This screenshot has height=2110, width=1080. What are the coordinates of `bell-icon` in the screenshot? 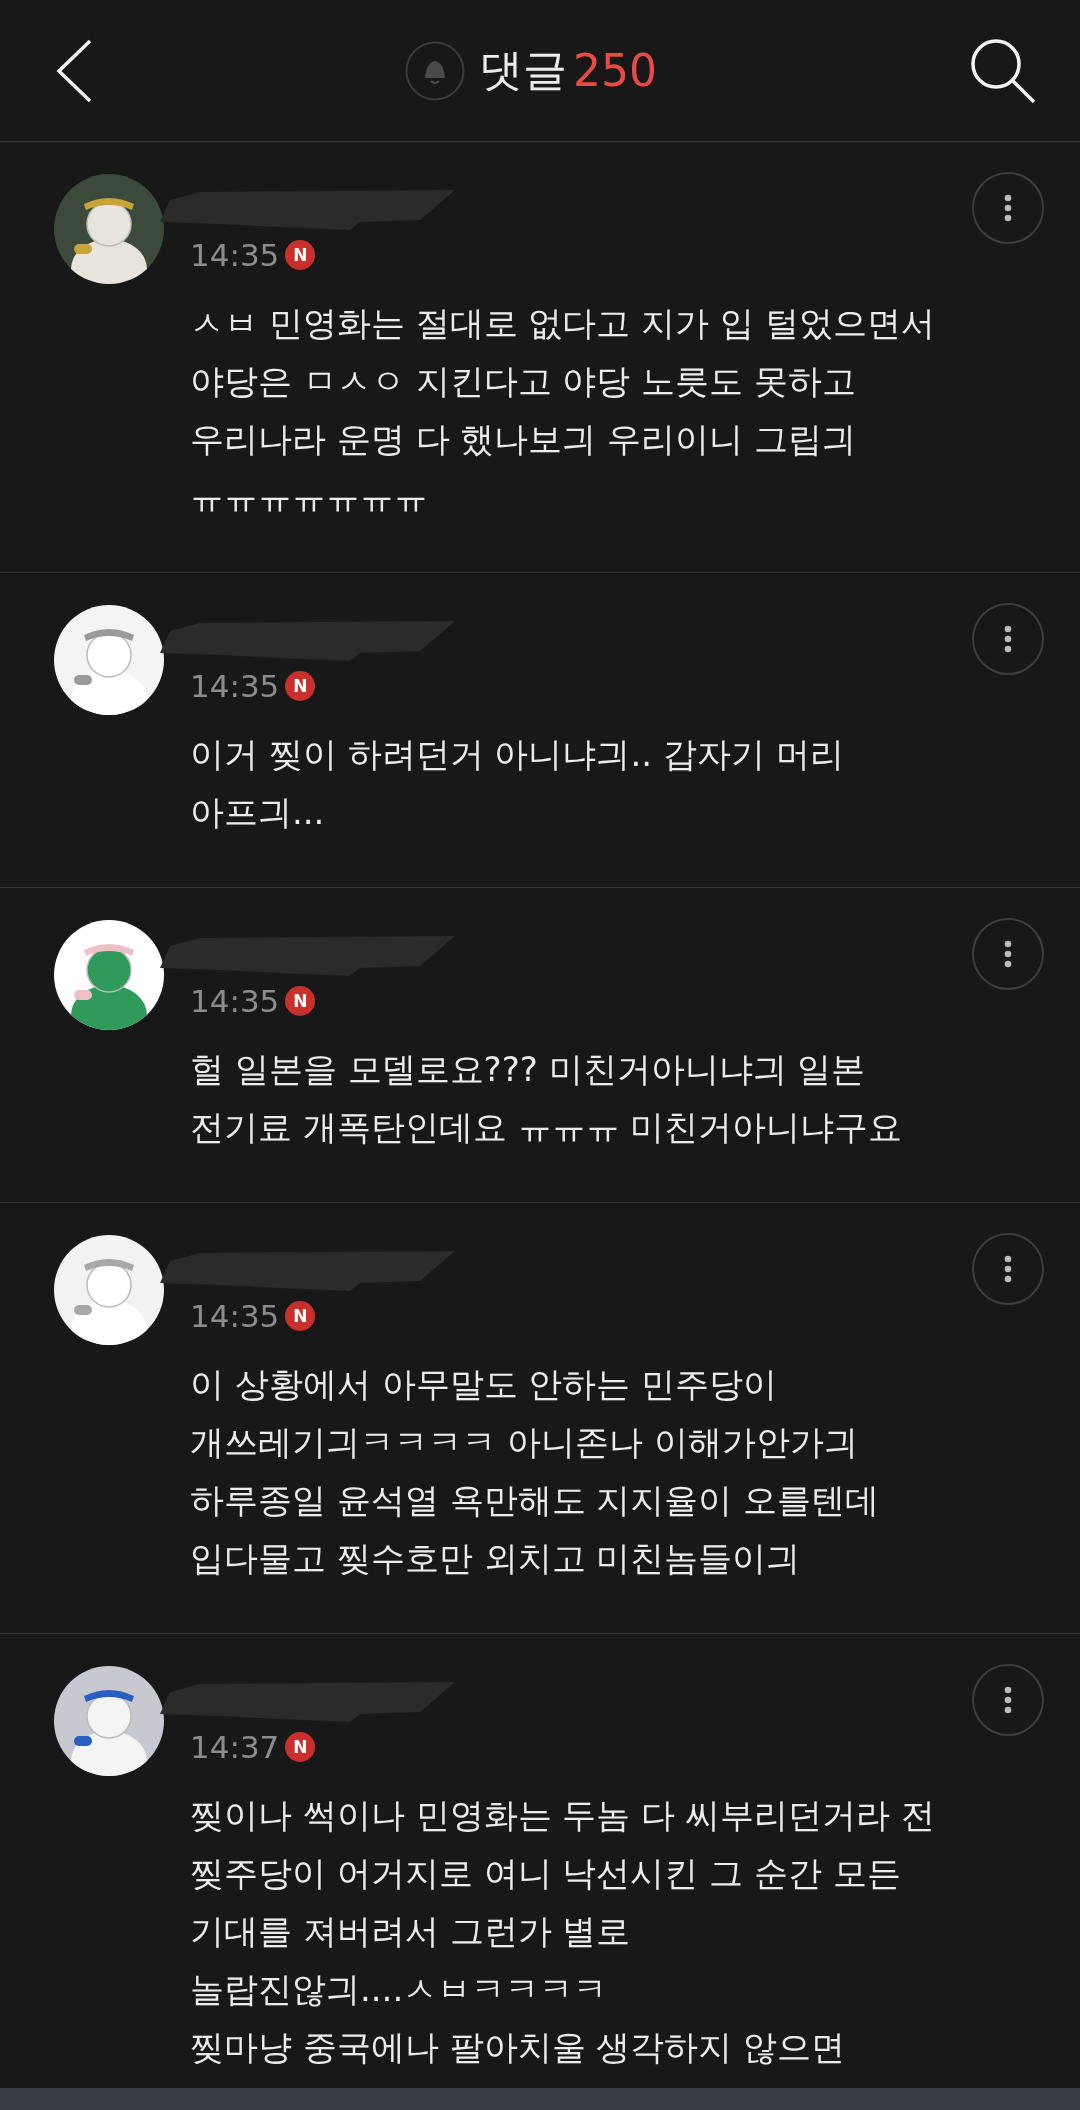 It's located at (435, 70).